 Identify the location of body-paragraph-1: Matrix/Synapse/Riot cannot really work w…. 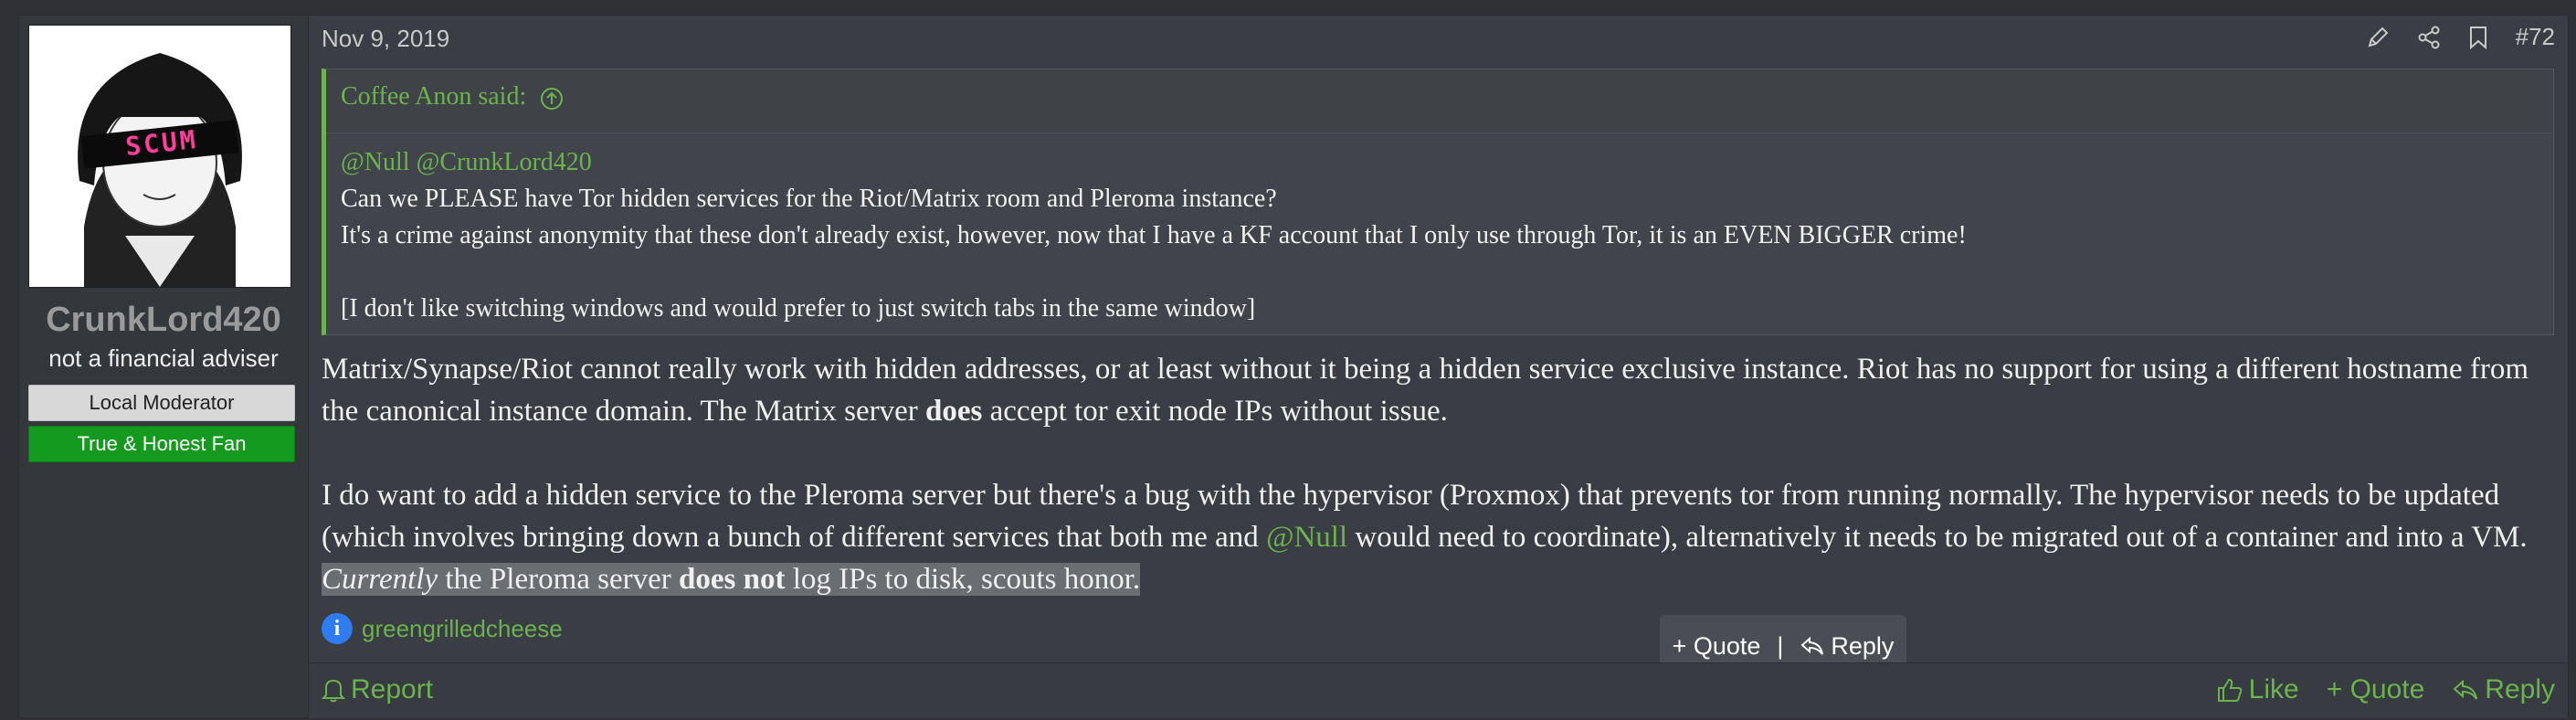
(1436, 390).